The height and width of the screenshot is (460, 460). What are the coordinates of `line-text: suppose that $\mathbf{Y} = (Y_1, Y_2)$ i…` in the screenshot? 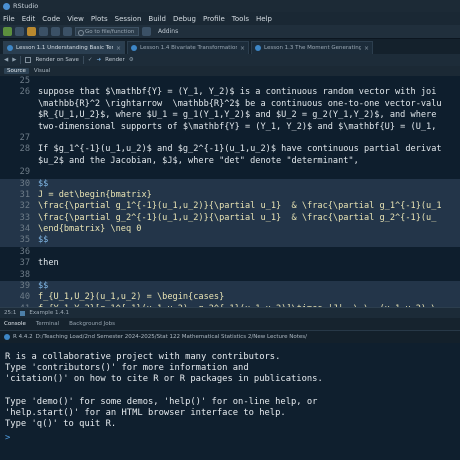 It's located at (237, 92).